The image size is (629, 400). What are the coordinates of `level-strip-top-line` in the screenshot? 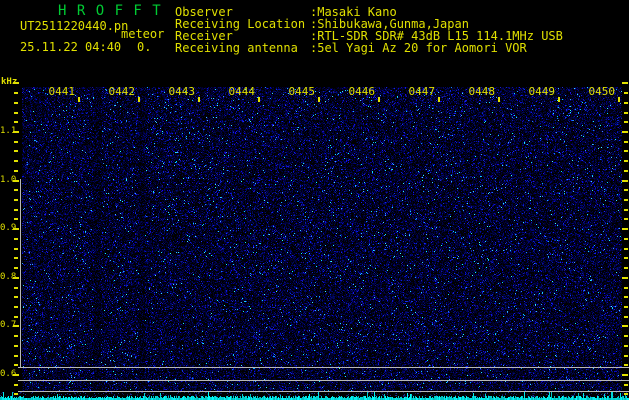 It's located at (323, 391).